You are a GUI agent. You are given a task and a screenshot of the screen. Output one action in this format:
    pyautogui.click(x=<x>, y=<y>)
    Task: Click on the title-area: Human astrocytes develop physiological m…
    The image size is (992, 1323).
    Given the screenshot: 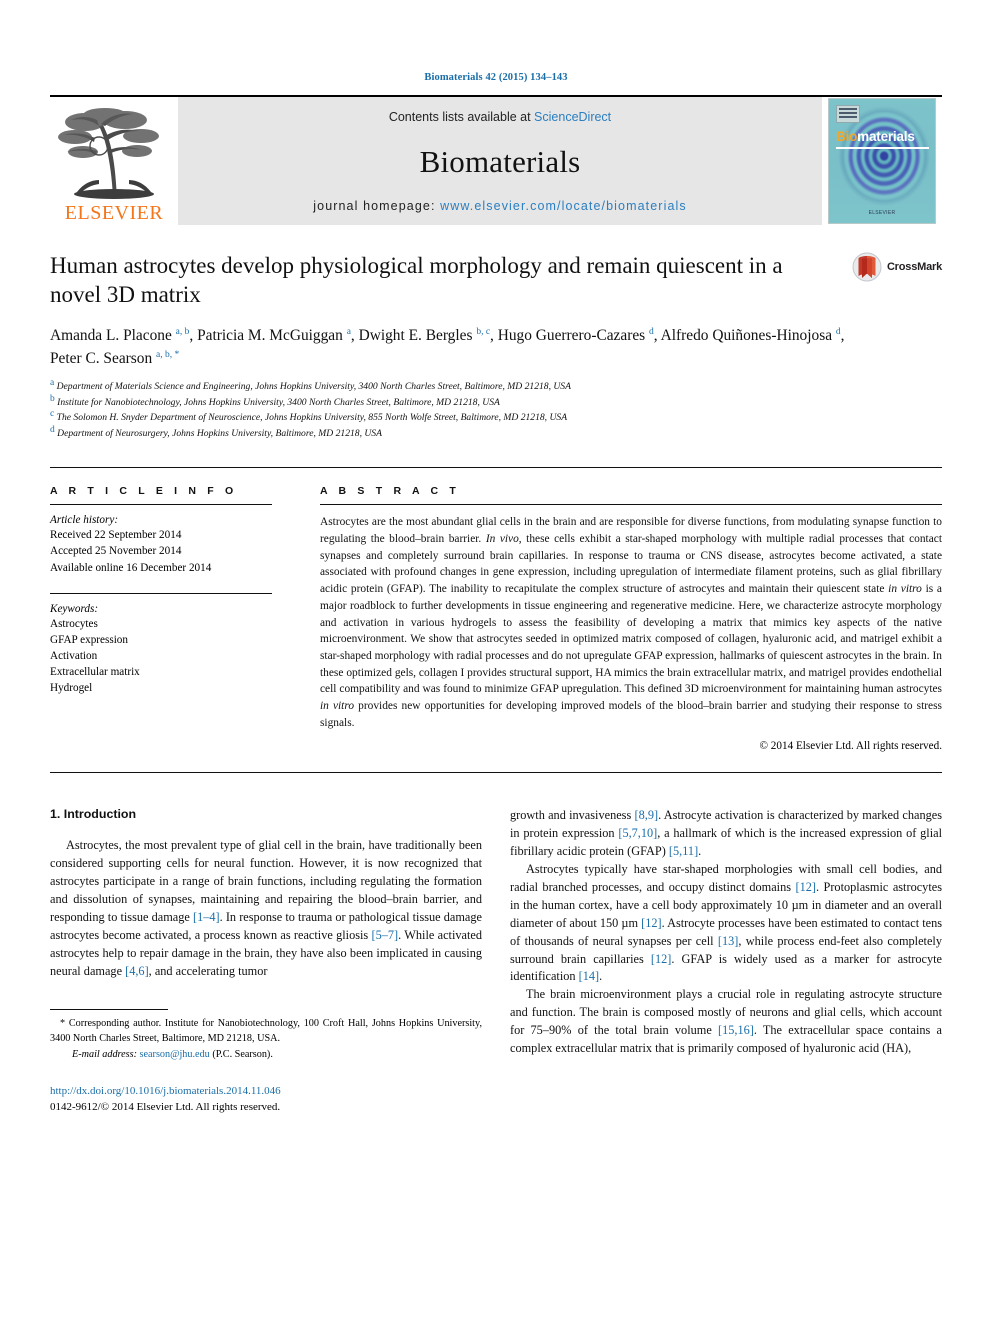 What is the action you would take?
    pyautogui.click(x=496, y=346)
    